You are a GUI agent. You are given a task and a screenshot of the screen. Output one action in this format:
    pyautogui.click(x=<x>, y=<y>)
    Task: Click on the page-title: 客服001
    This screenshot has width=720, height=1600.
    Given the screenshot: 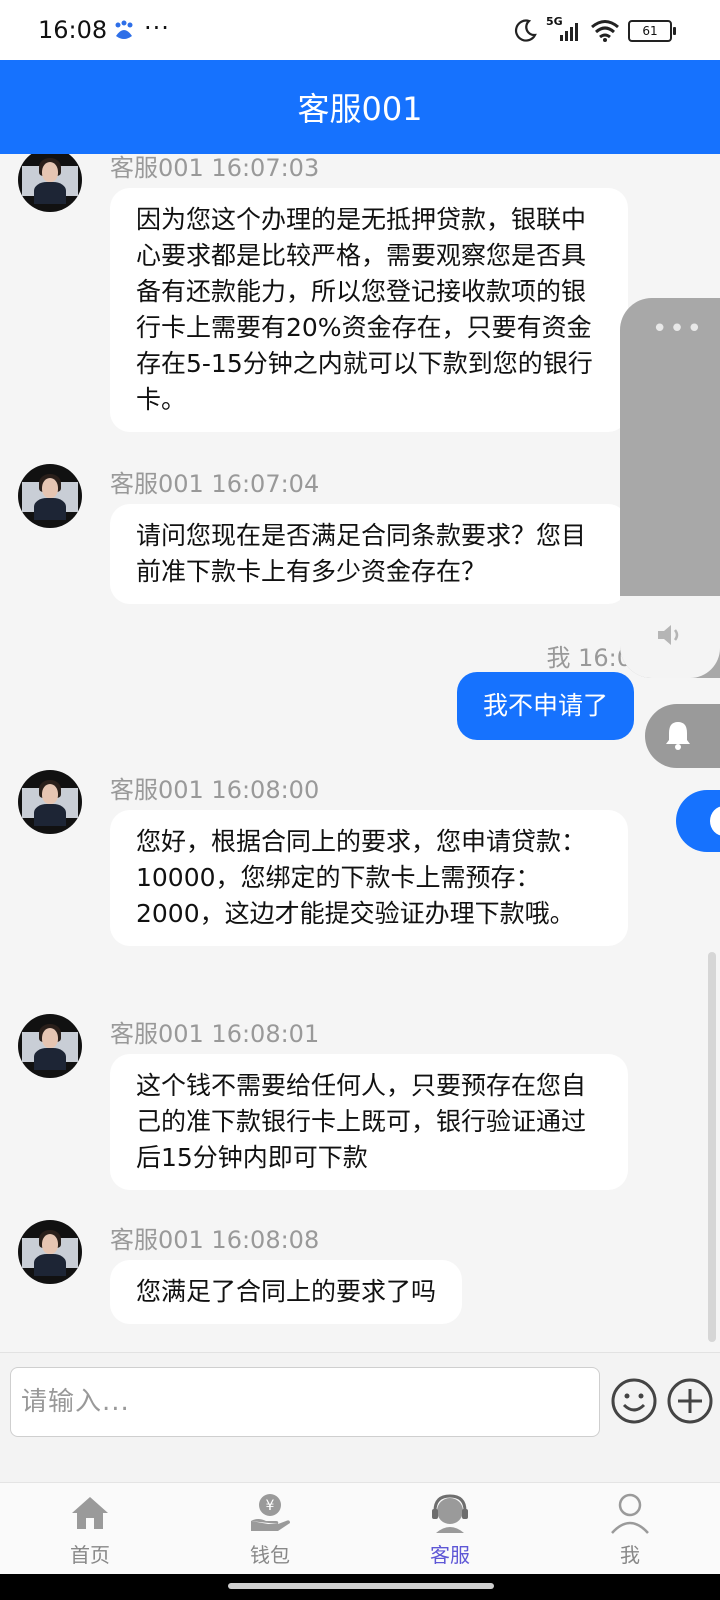 What is the action you would take?
    pyautogui.click(x=360, y=109)
    